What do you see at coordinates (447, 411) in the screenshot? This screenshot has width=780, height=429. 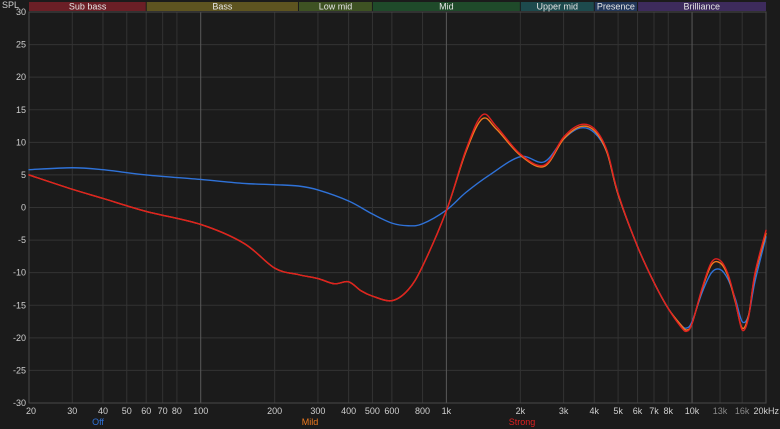 I see `x-tick-label: 1k` at bounding box center [447, 411].